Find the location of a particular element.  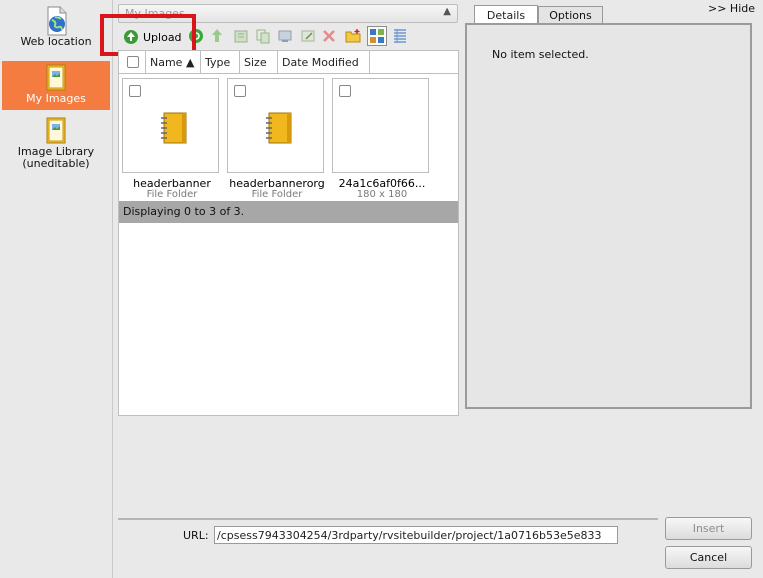

library-icon is located at coordinates (56, 130).